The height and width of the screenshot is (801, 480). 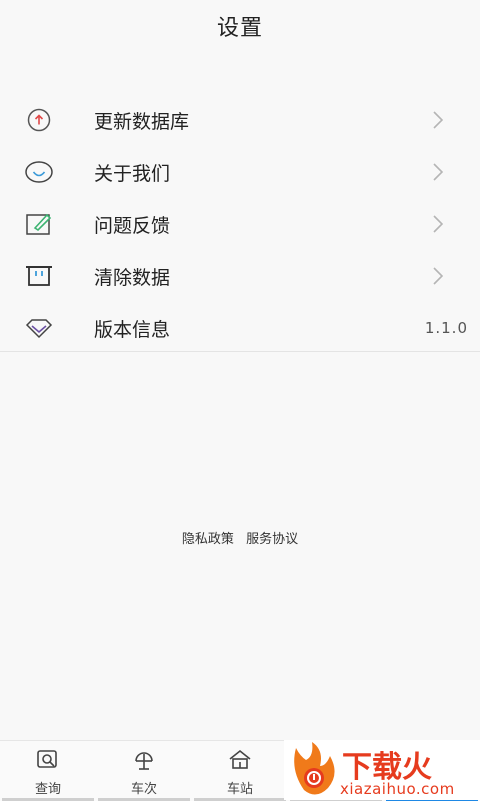 I want to click on menu-item-label: 清除数据, so click(x=132, y=277).